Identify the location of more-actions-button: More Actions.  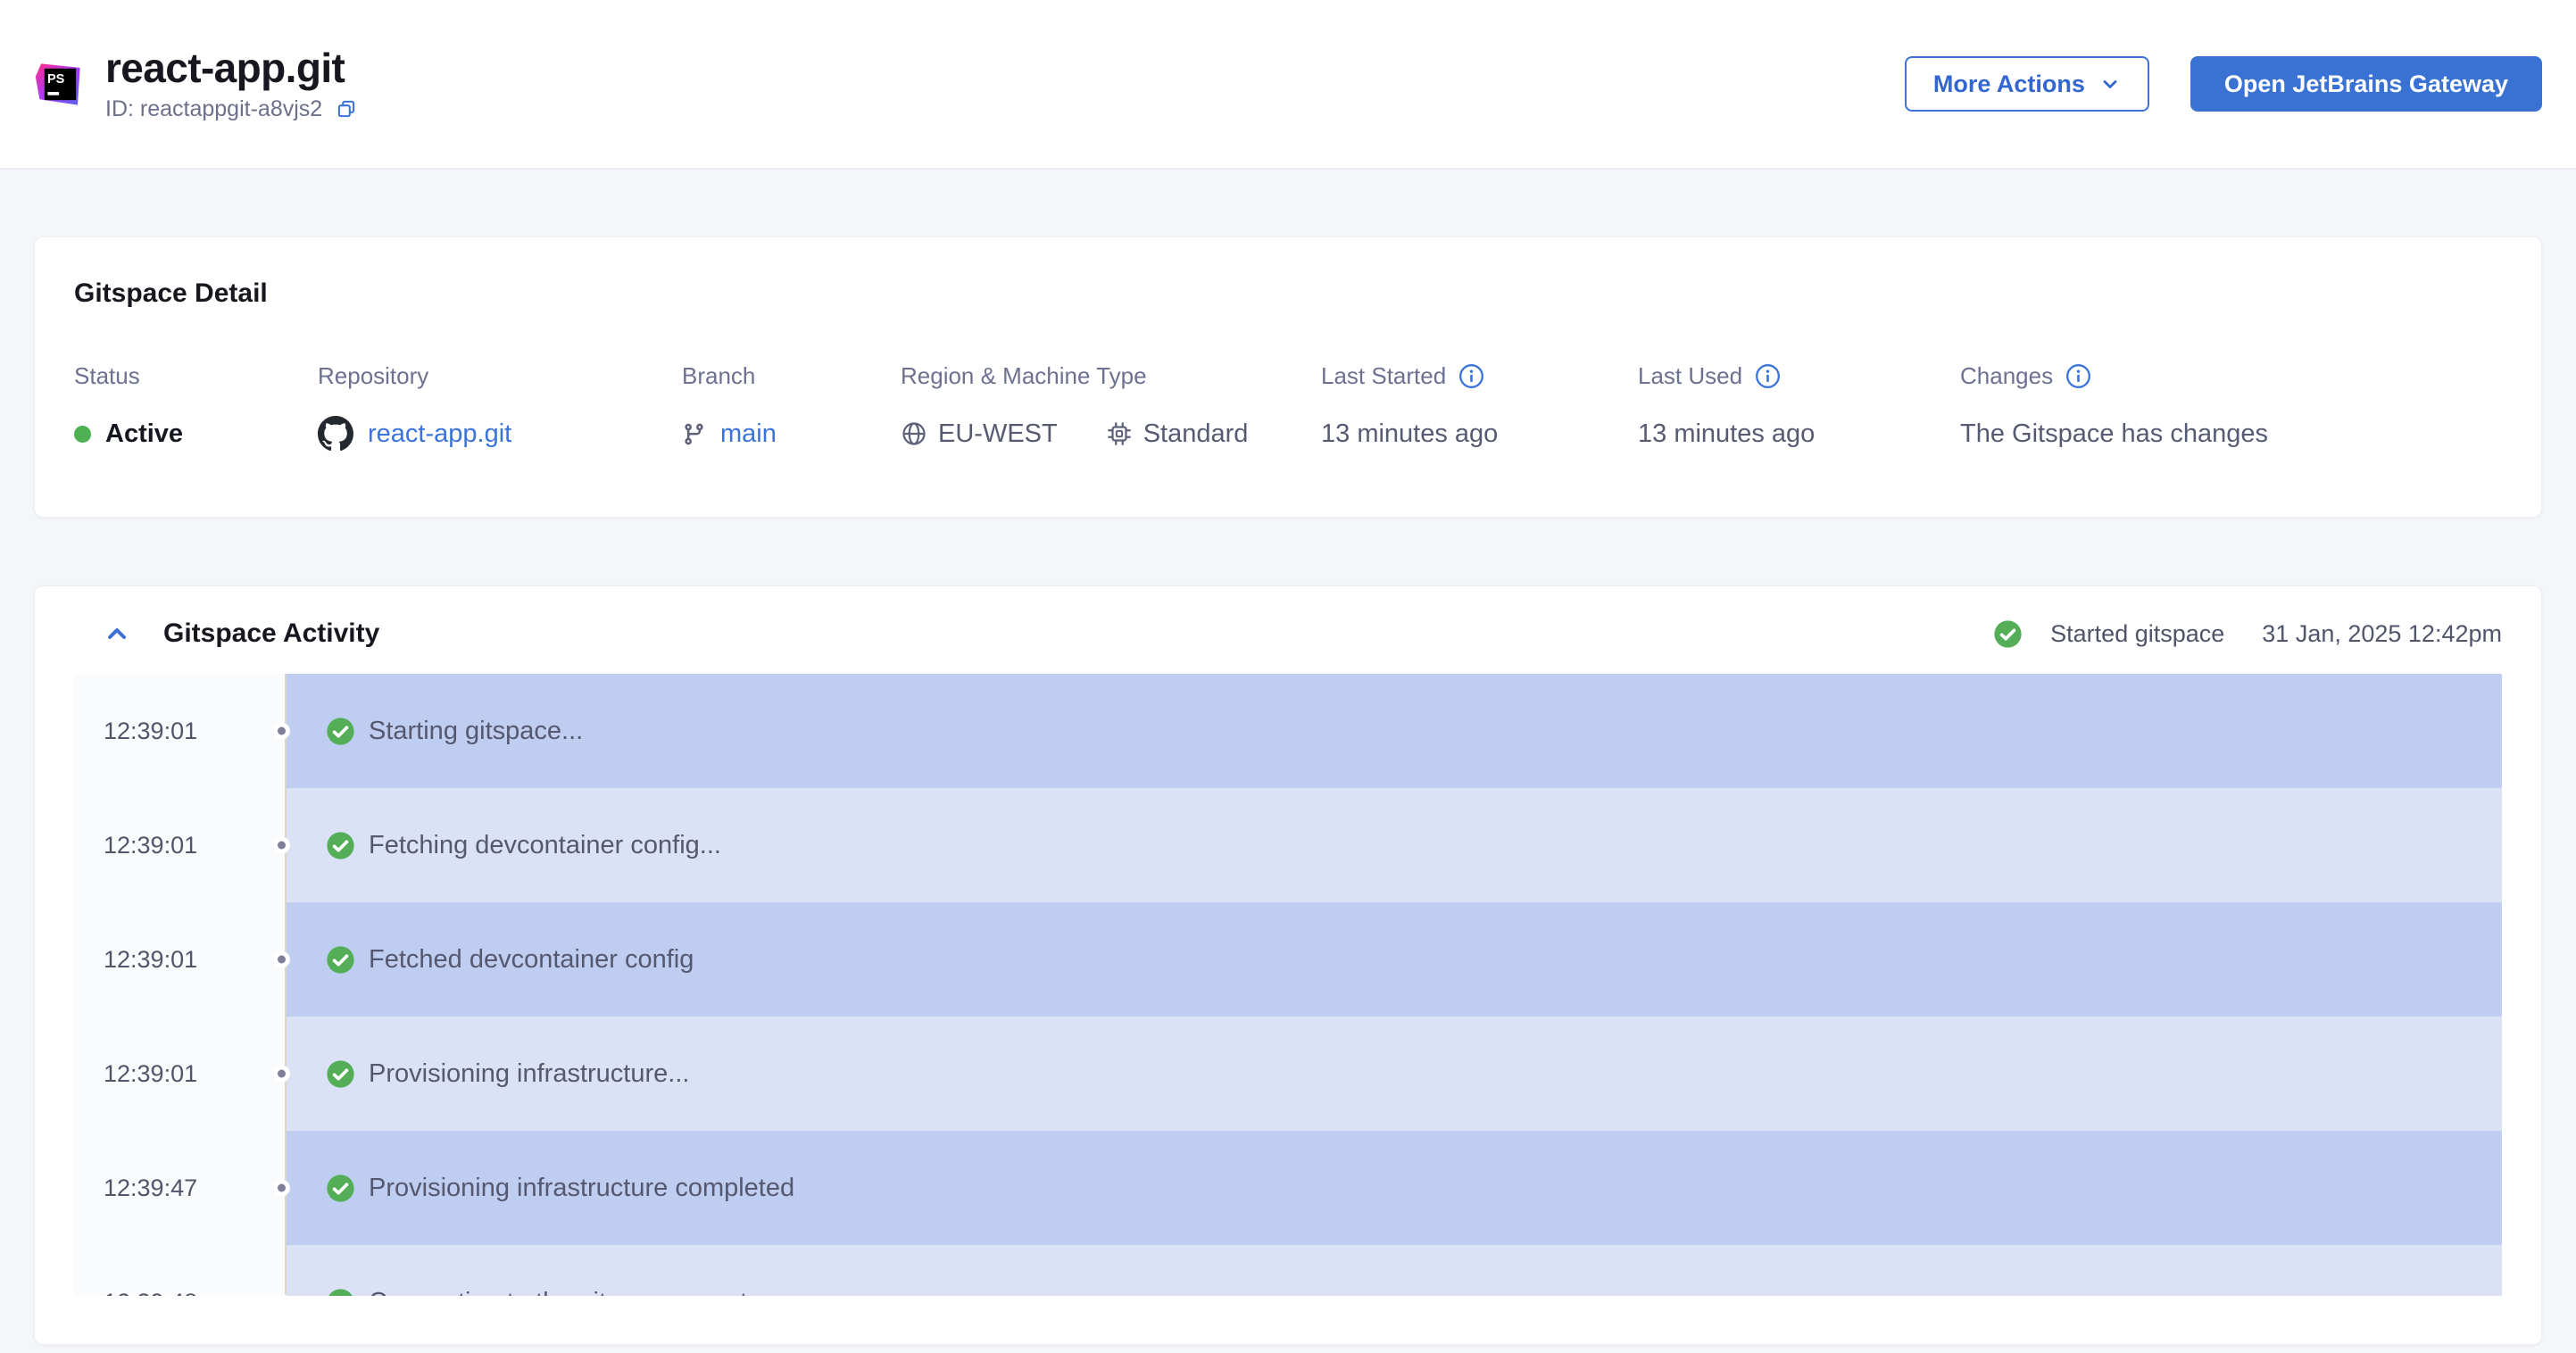
(2027, 84).